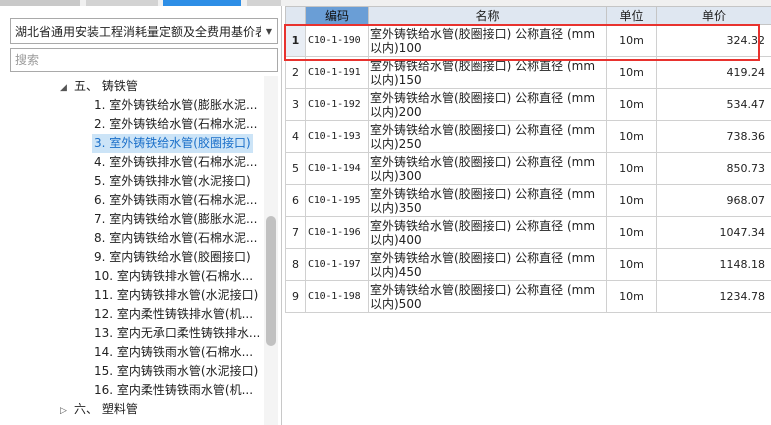  Describe the element at coordinates (713, 15) in the screenshot. I see `header-price: 单价` at that location.